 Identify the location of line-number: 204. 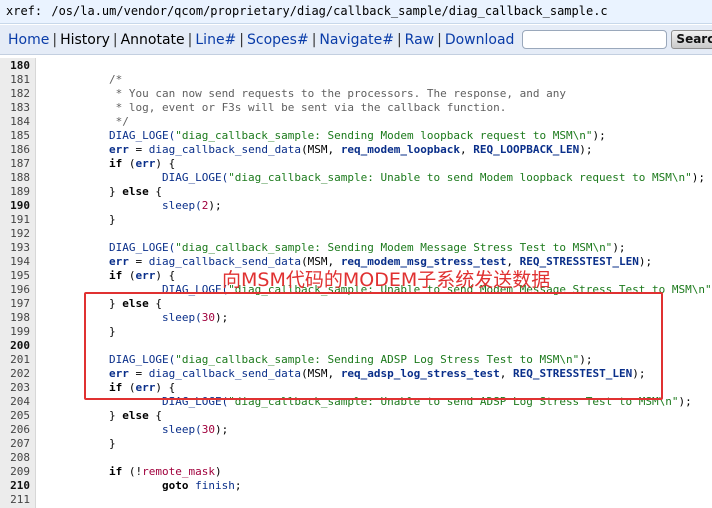
(16, 402).